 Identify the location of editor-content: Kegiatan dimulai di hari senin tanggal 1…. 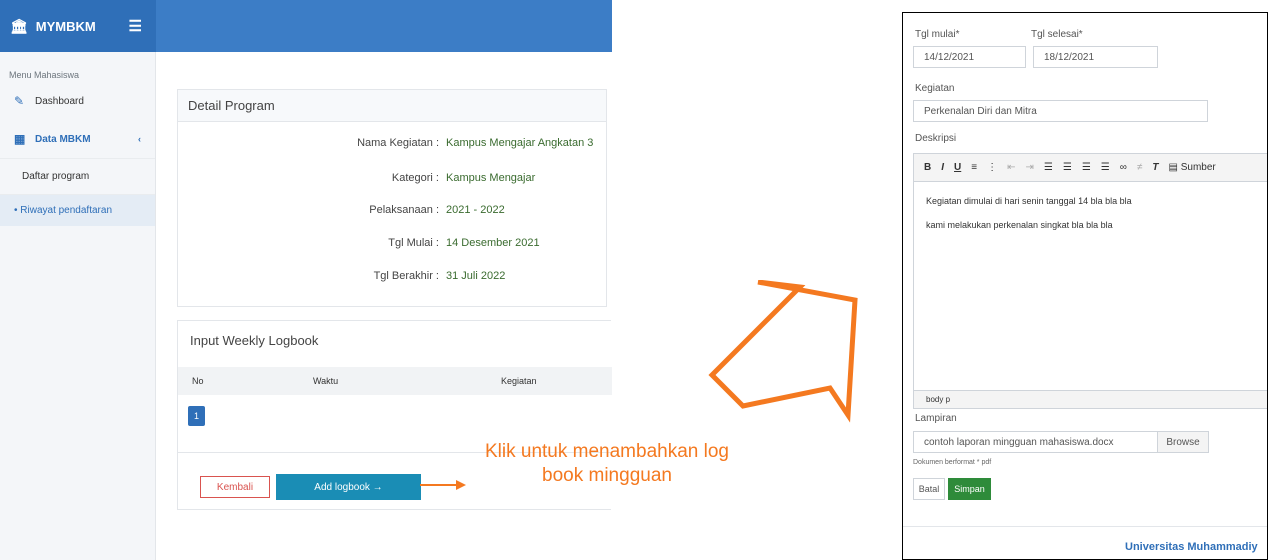
(1090, 220).